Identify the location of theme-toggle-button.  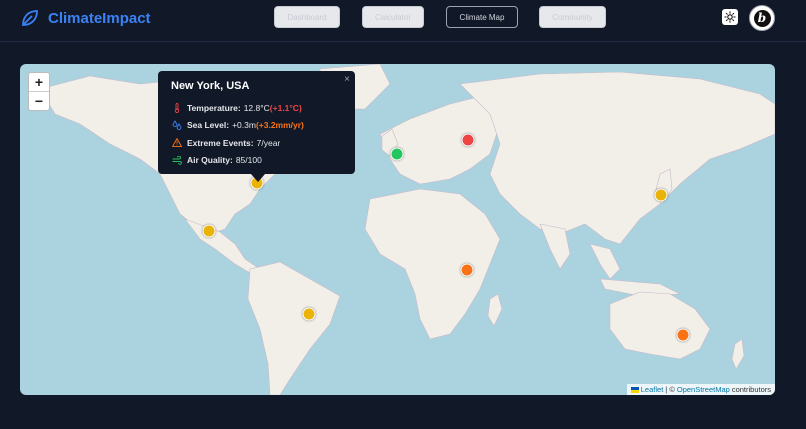
(730, 17).